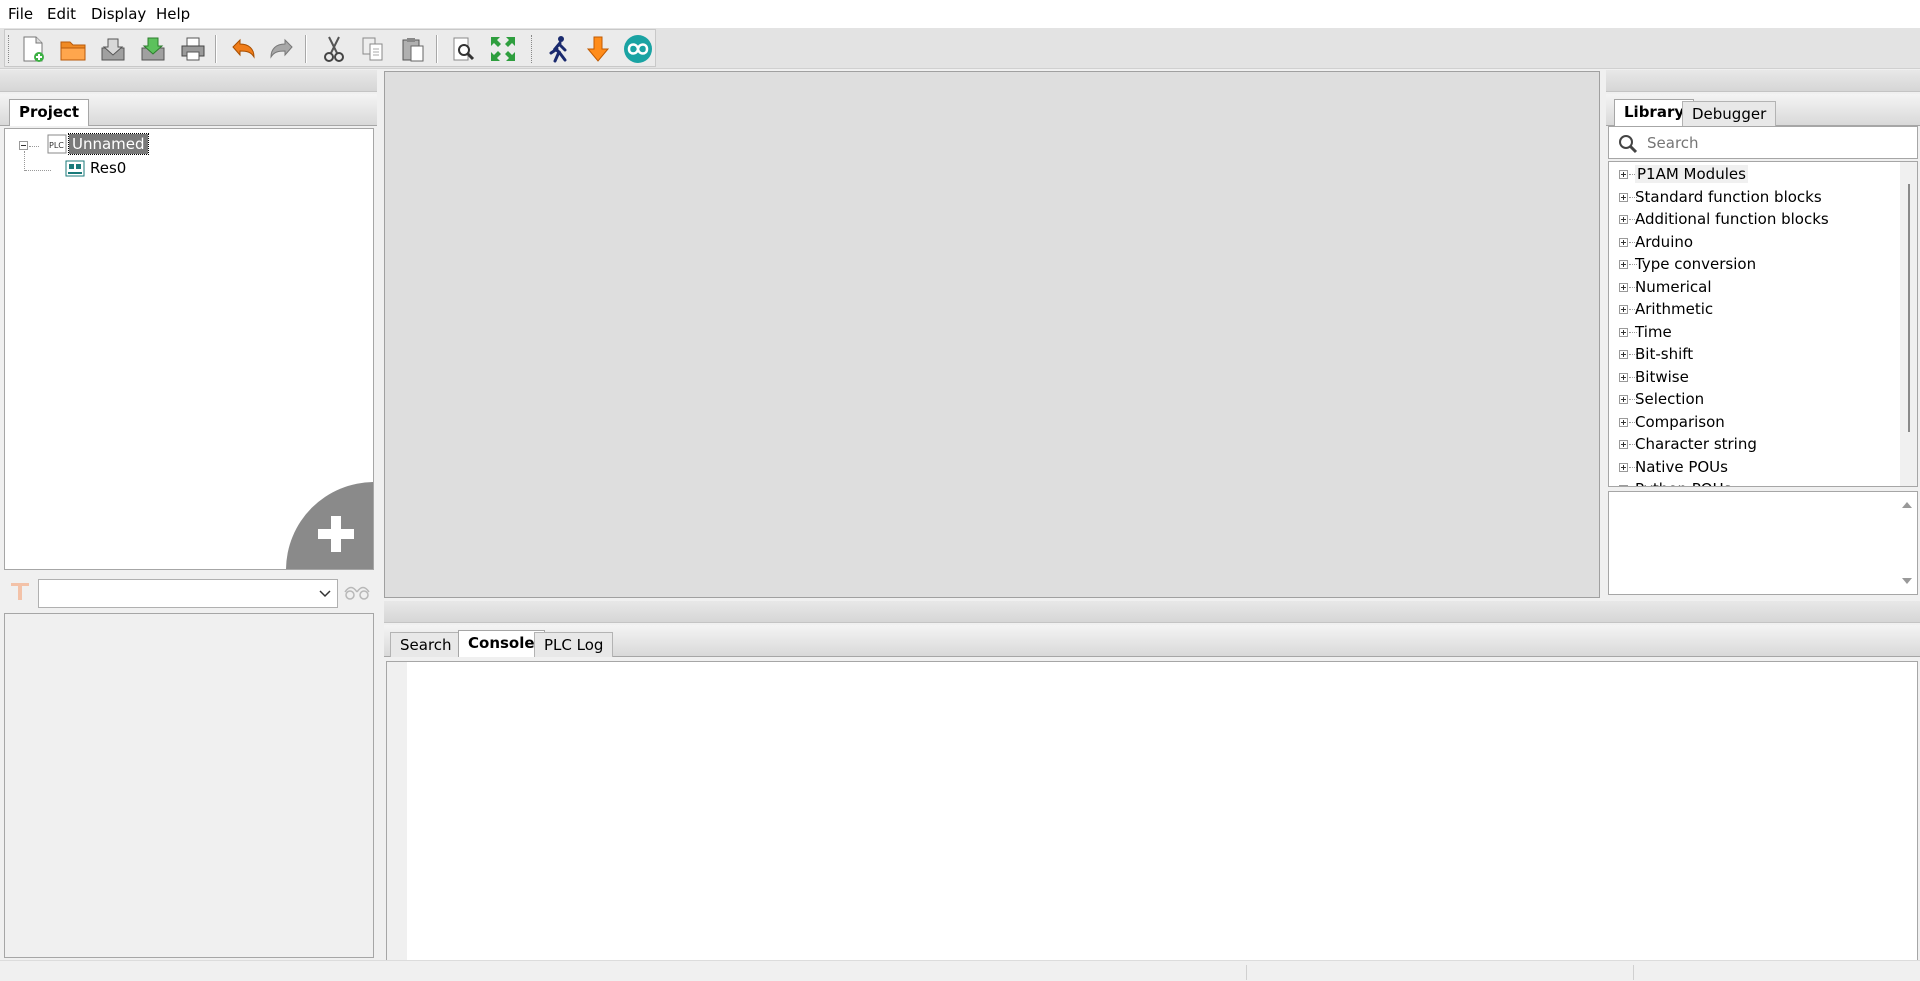 Image resolution: width=1920 pixels, height=981 pixels. I want to click on library-item-label: Python POUs, so click(1683, 483).